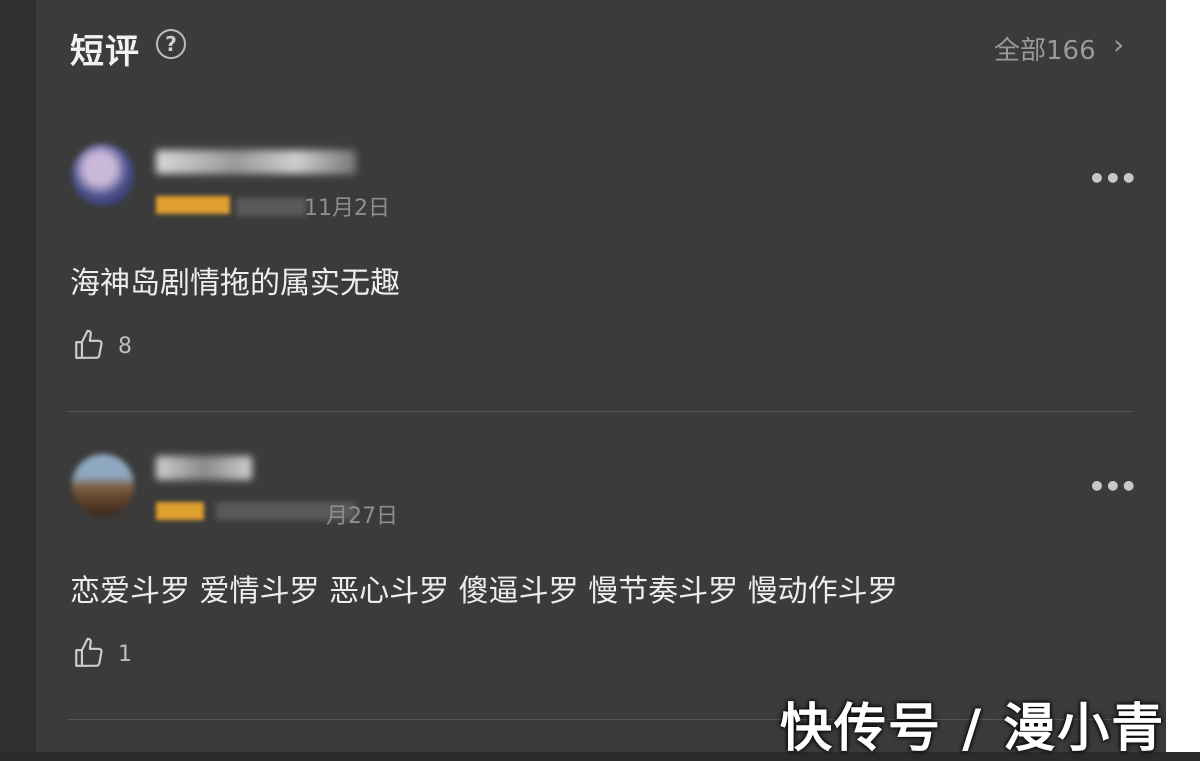 The height and width of the screenshot is (761, 1200). What do you see at coordinates (973, 729) in the screenshot?
I see `watermark-text: 快传号 / 漫小青` at bounding box center [973, 729].